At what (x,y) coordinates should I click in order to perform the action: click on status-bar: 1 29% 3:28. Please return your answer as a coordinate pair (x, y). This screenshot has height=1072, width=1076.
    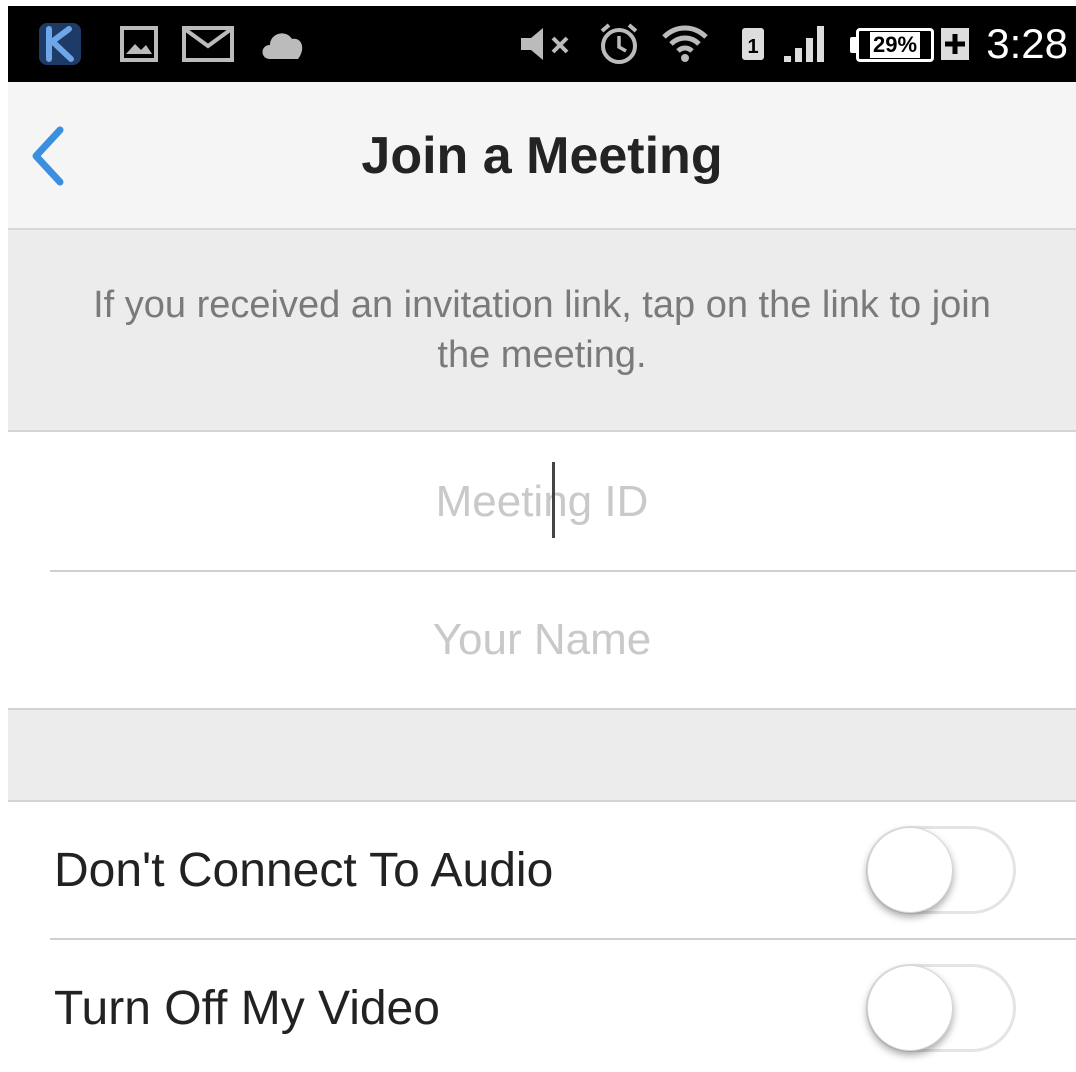
    Looking at the image, I should click on (542, 44).